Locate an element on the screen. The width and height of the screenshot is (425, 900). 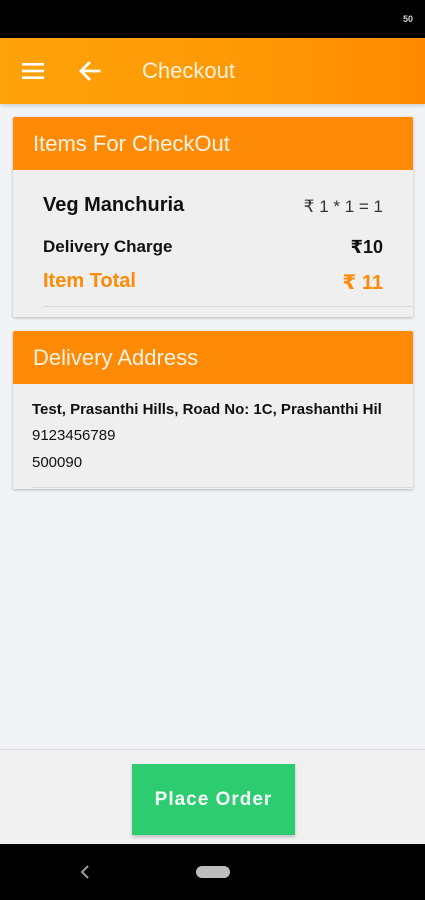
menu-icon is located at coordinates (33, 71).